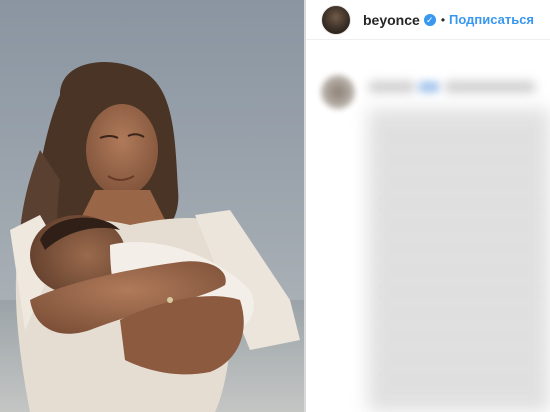 The image size is (550, 412). I want to click on blurred-username, so click(392, 87).